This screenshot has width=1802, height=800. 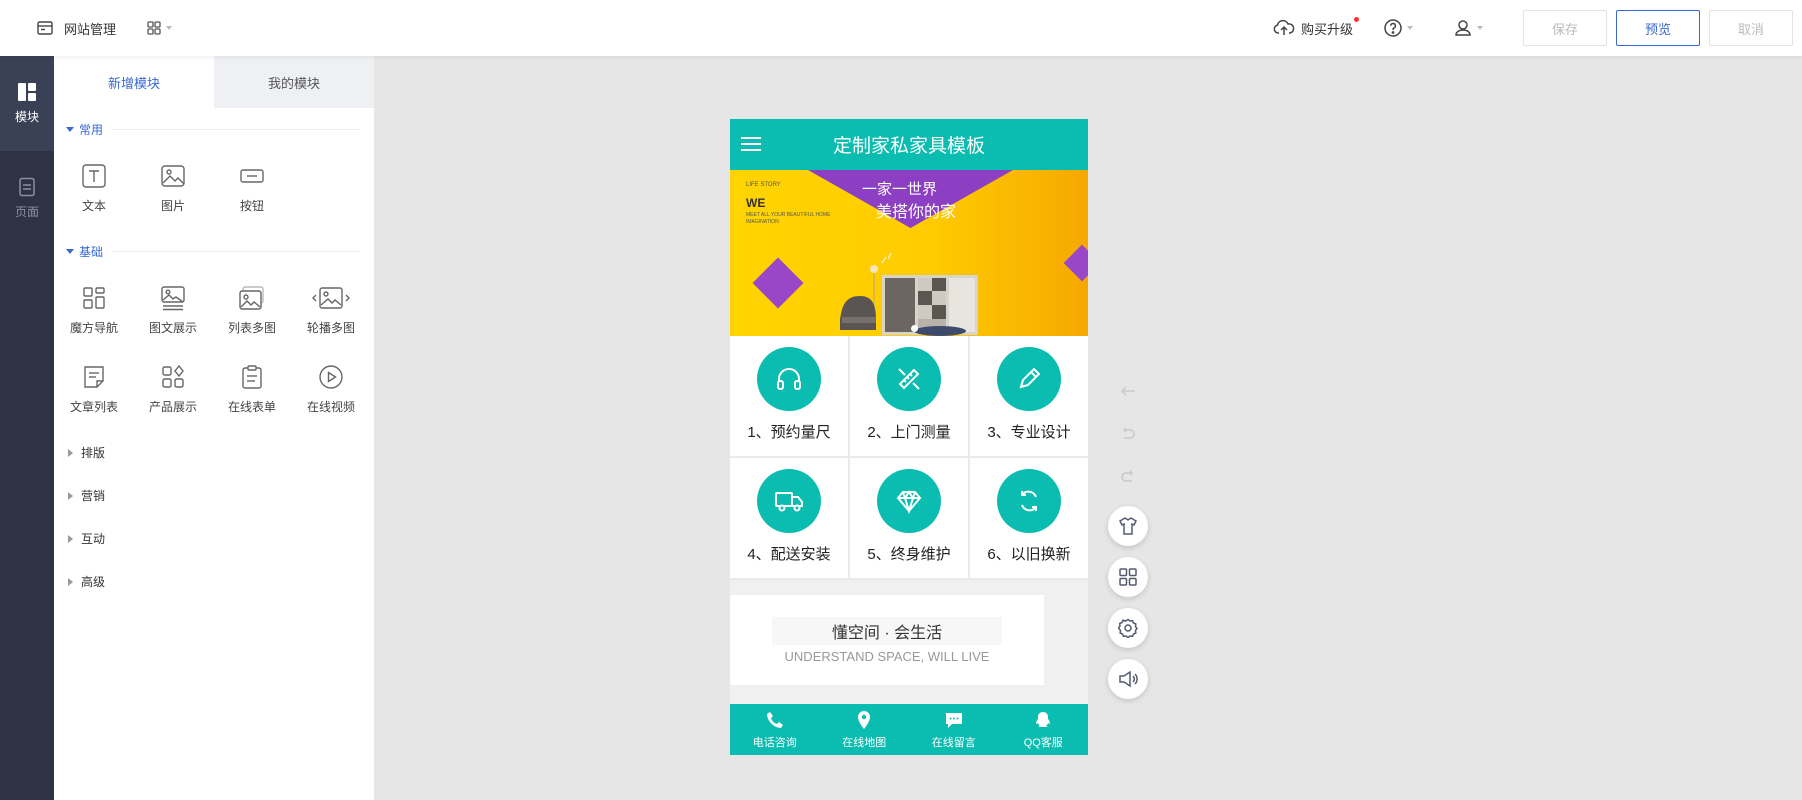 I want to click on site-management: 网站管理, so click(x=104, y=28).